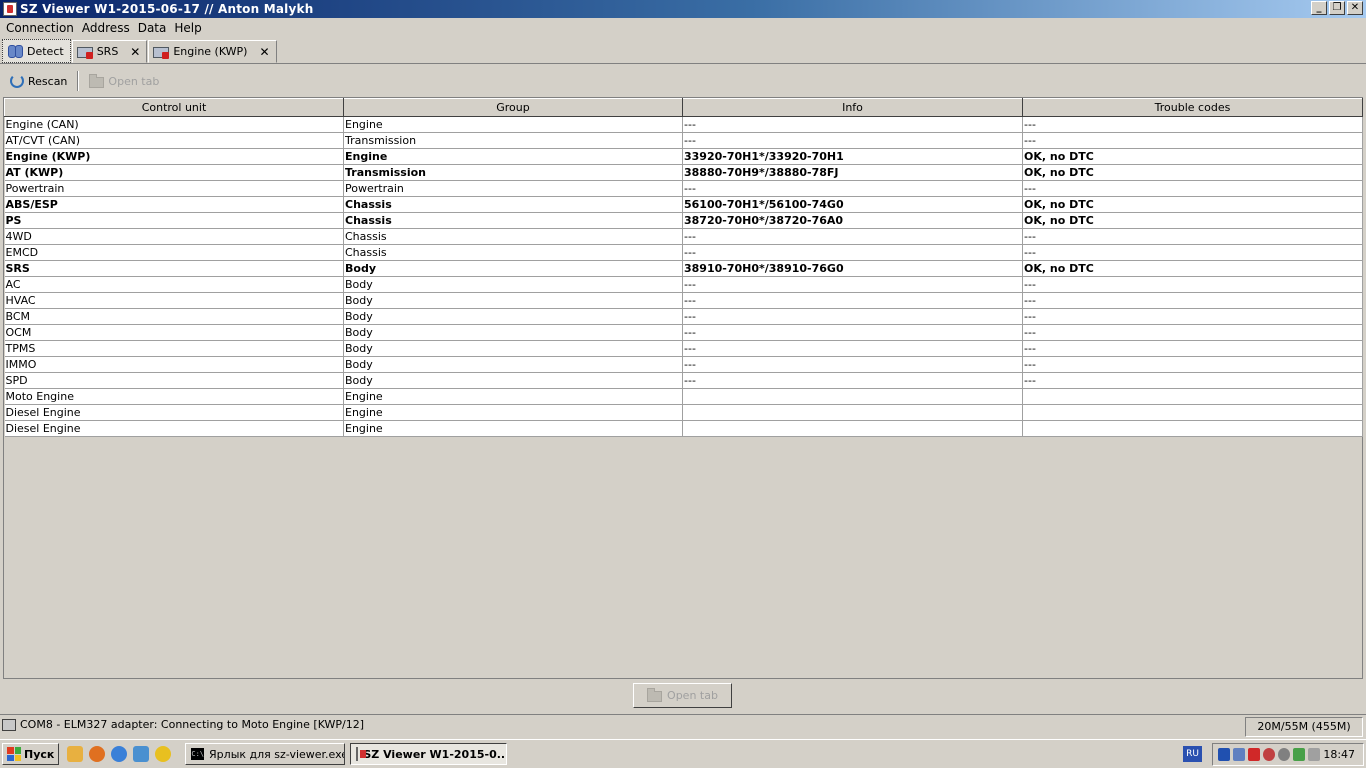 The height and width of the screenshot is (768, 1366). I want to click on table-row: AT/CVT (CAN) Transmission --- ---, so click(683, 140).